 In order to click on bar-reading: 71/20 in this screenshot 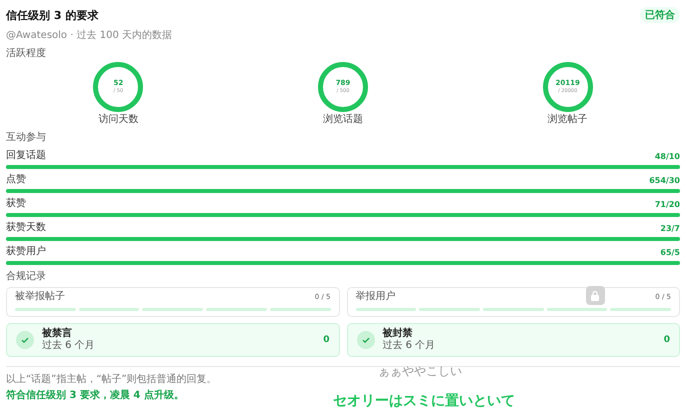, I will do `click(667, 205)`.